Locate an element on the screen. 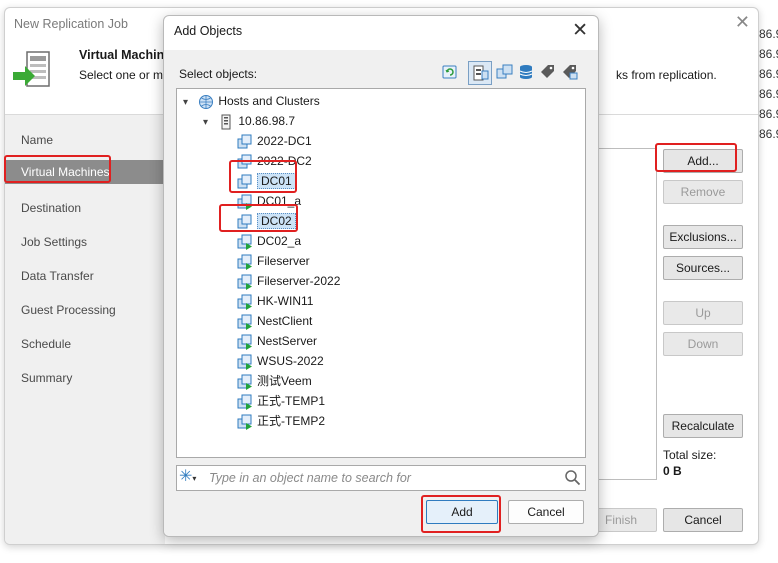 Image resolution: width=778 pixels, height=563 pixels. tree-node-vm: NestServer is located at coordinates (277, 341).